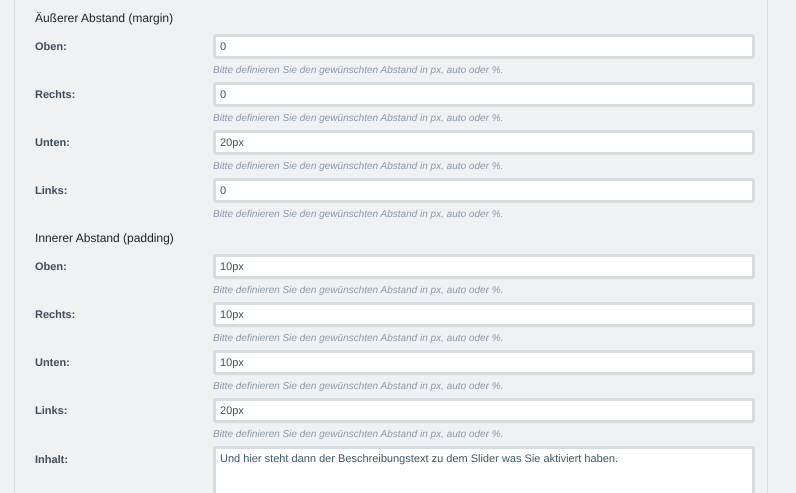  I want to click on field-label: Inhalt:, so click(52, 460).